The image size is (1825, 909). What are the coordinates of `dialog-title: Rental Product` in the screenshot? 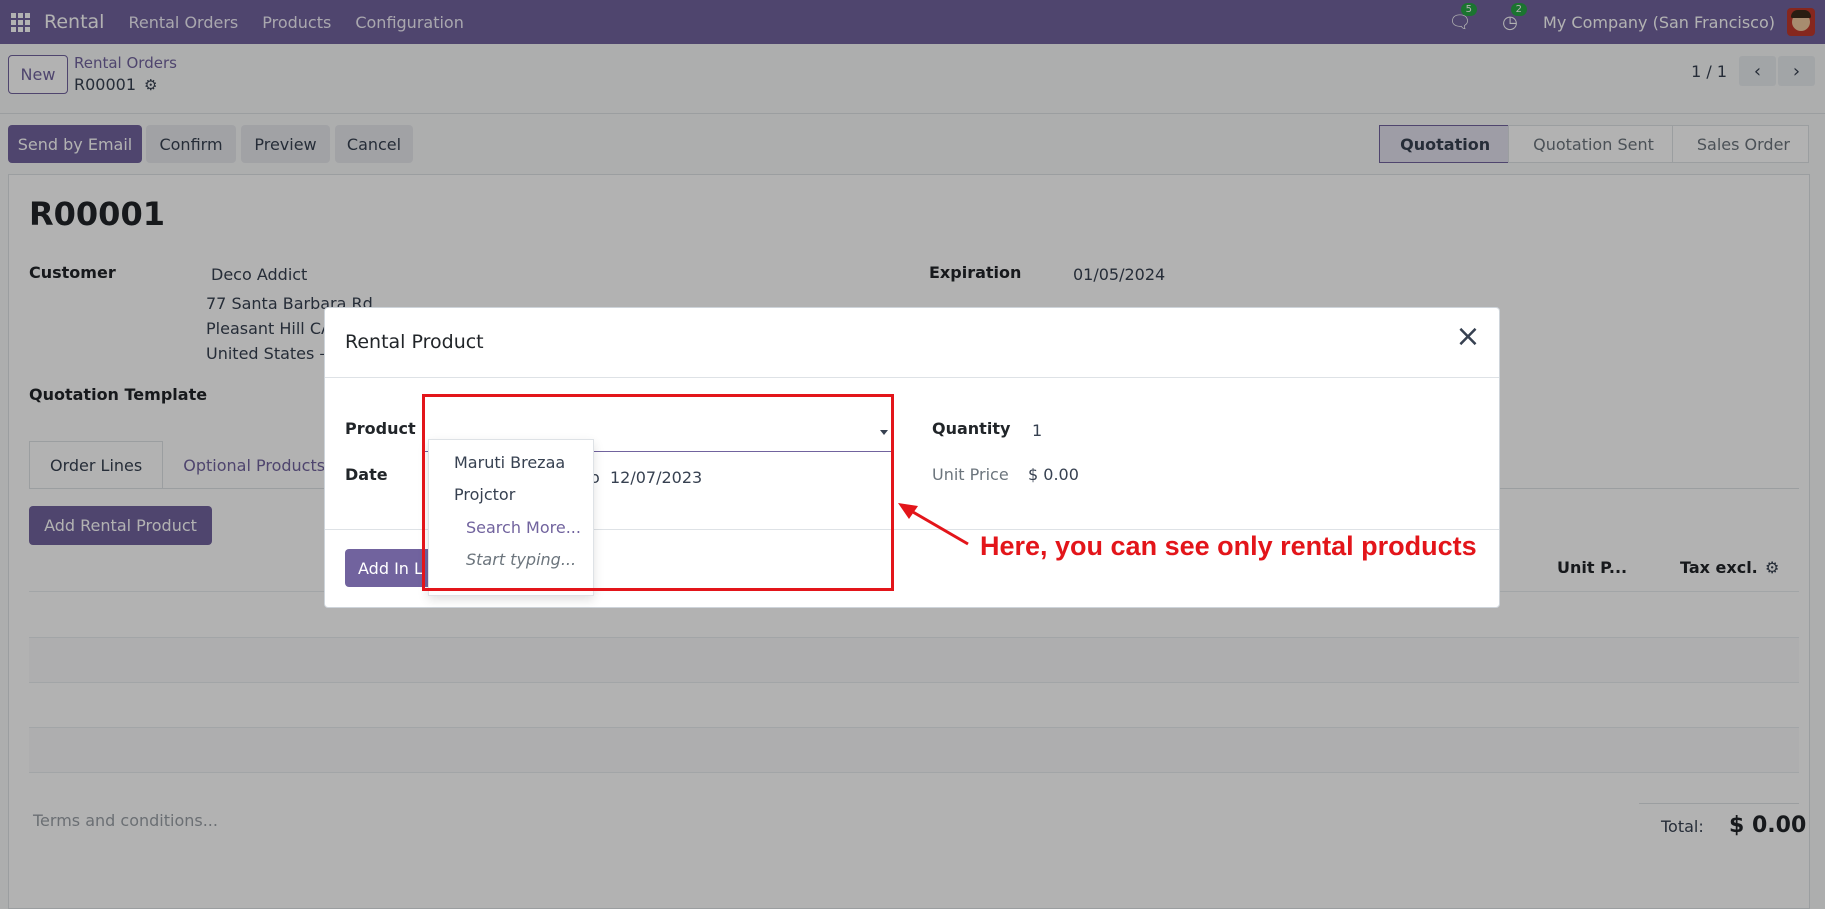 It's located at (414, 342).